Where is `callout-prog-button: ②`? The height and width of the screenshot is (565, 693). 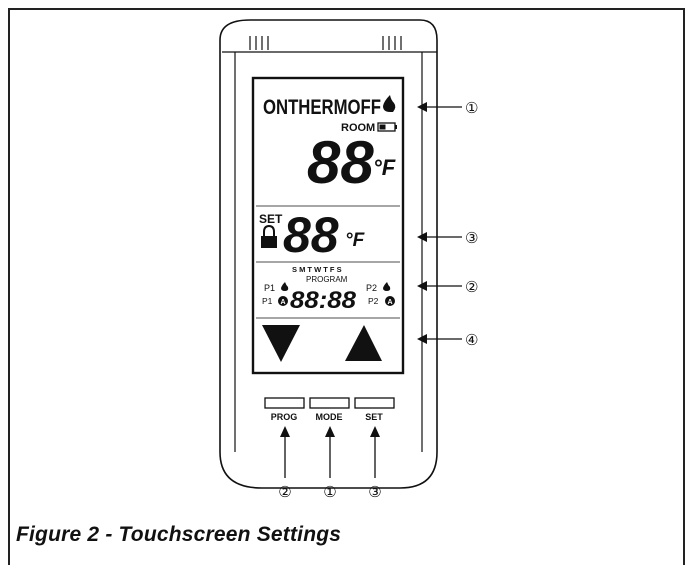
callout-prog-button: ② is located at coordinates (284, 492).